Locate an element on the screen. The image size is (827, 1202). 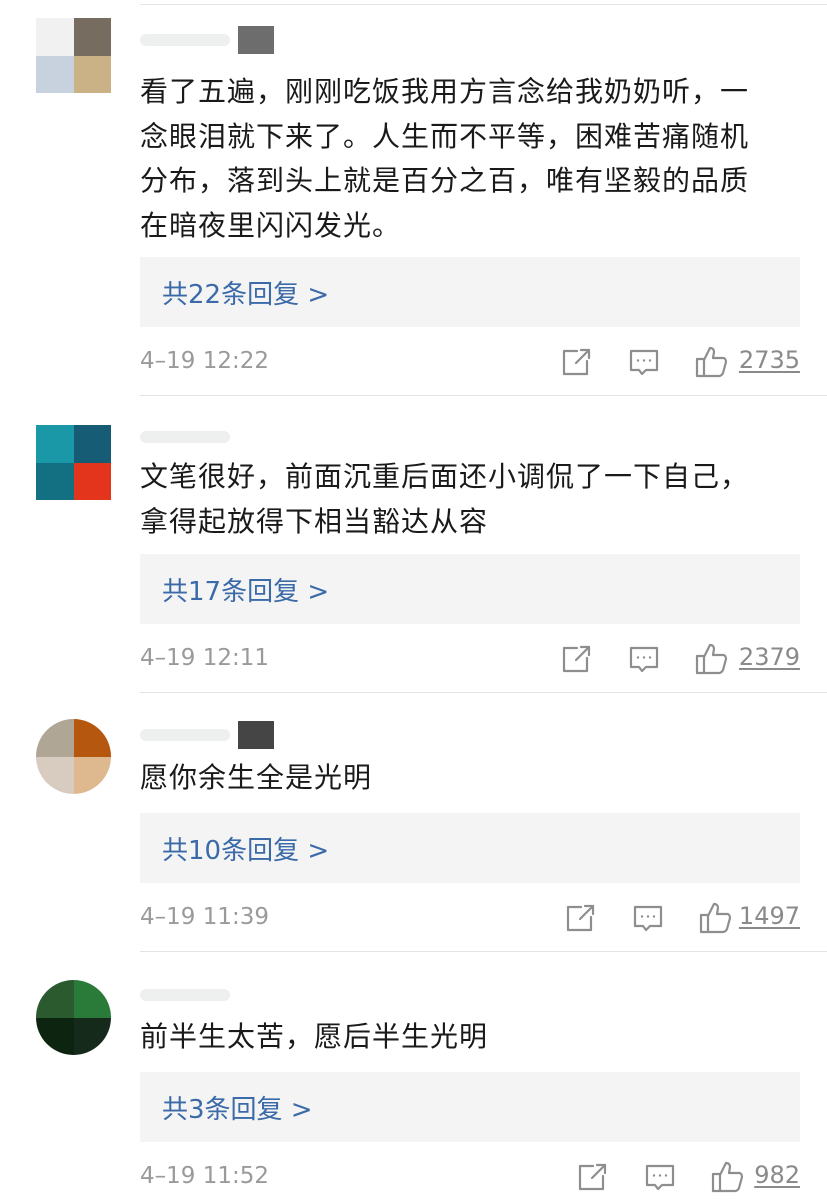
comment-line: 文笔很好，前面沉重后面还小调侃了一下自己， is located at coordinates (445, 476).